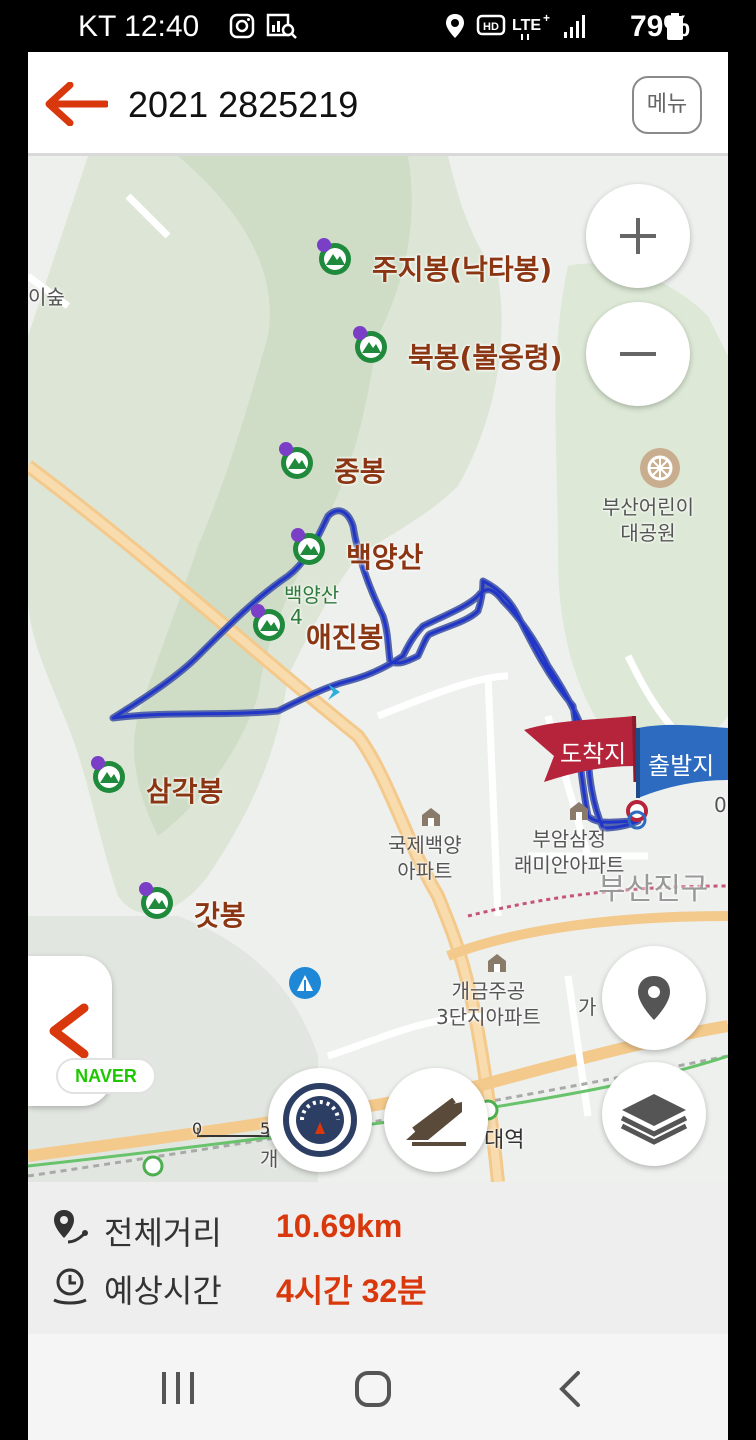  I want to click on lte-signal-icon: LTE +, so click(531, 26).